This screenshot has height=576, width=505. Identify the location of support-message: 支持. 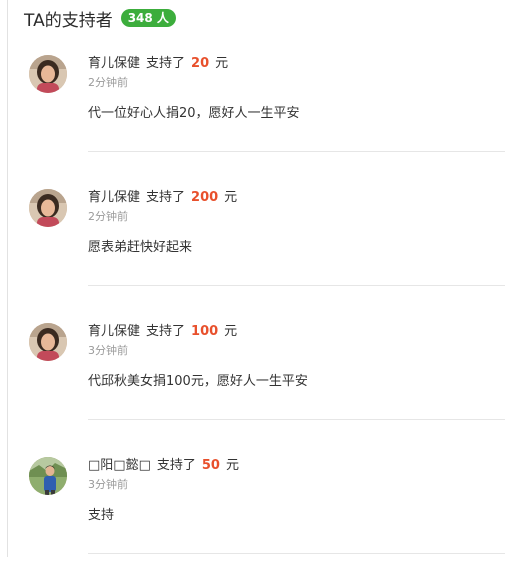
(101, 515).